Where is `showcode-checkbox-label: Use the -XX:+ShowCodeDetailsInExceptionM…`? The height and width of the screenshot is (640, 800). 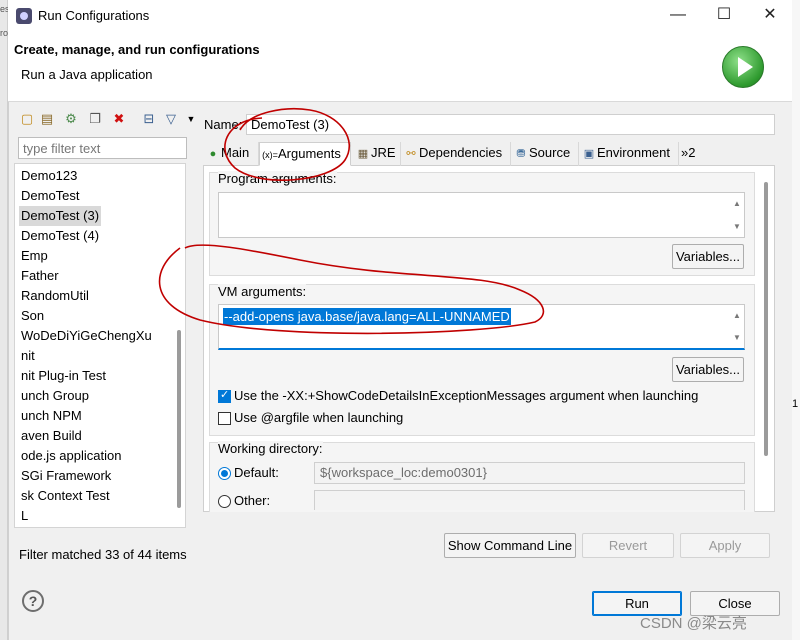 showcode-checkbox-label: Use the -XX:+ShowCodeDetailsInExceptionM… is located at coordinates (466, 395).